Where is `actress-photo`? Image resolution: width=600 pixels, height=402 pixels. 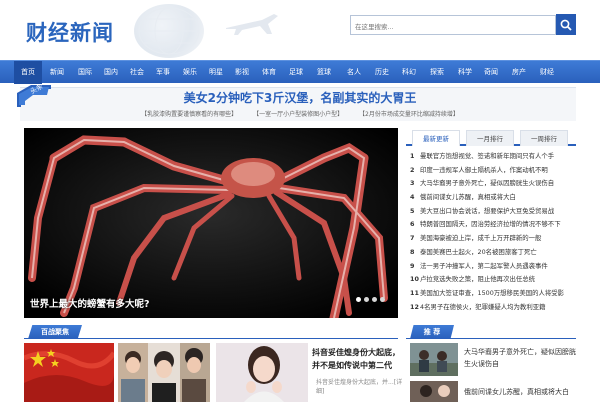
actress-photo is located at coordinates (262, 372).